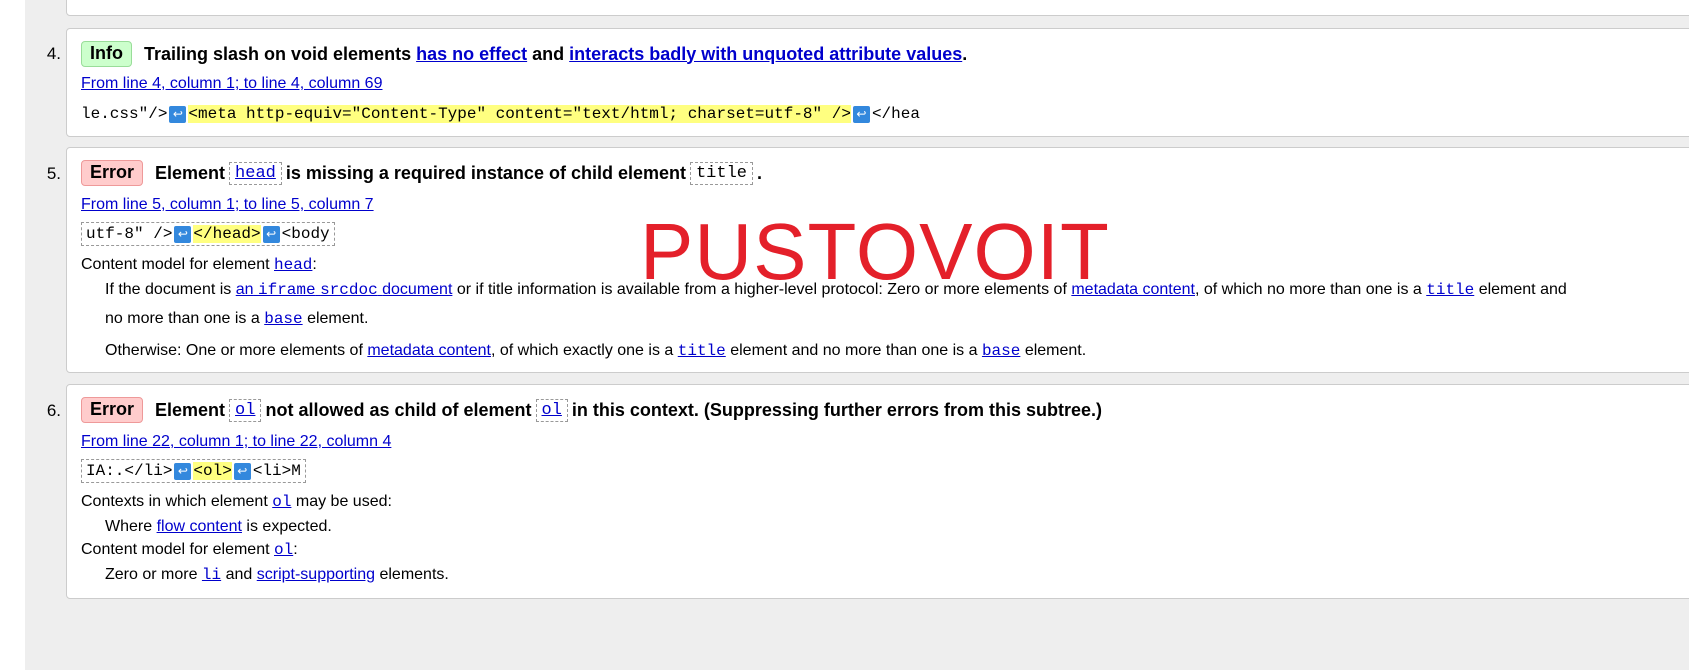  I want to click on extract-after: <body, so click(305, 234).